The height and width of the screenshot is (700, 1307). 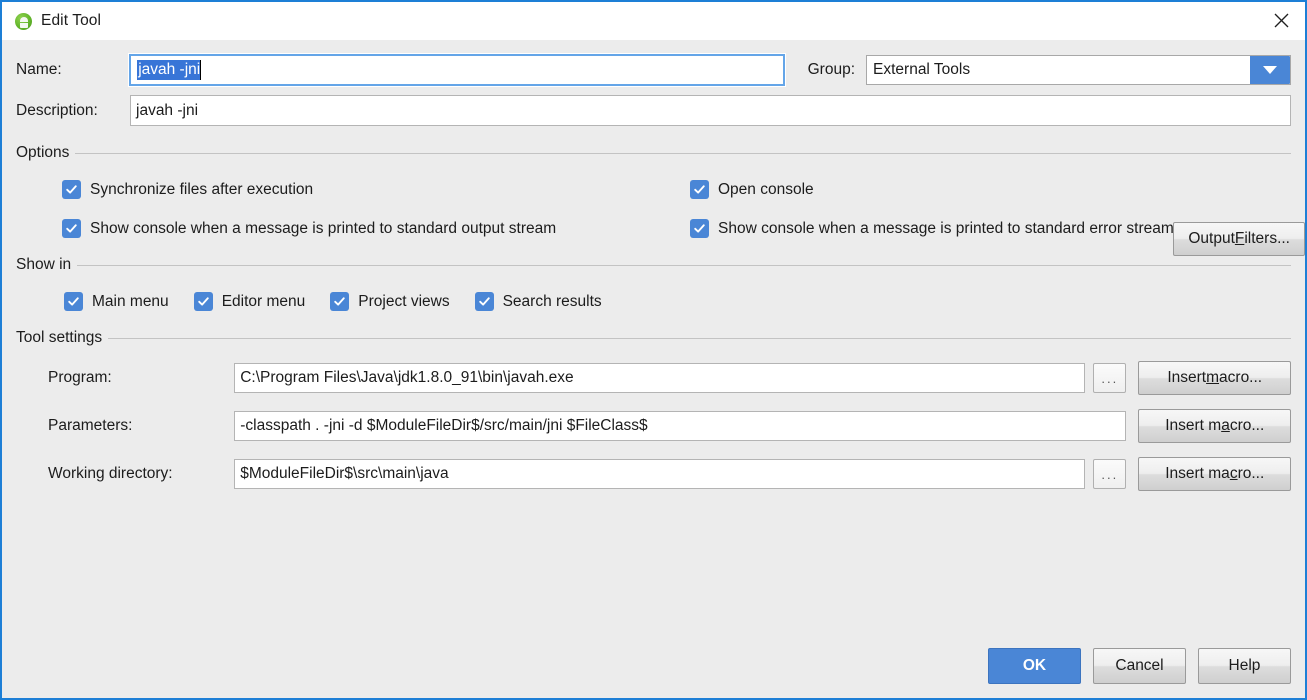 I want to click on showin-section-header: Show in, so click(x=653, y=265).